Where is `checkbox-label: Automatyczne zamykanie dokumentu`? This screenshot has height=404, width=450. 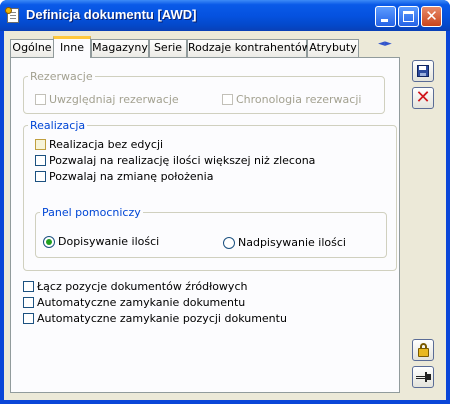
checkbox-label: Automatyczne zamykanie dokumentu is located at coordinates (141, 302).